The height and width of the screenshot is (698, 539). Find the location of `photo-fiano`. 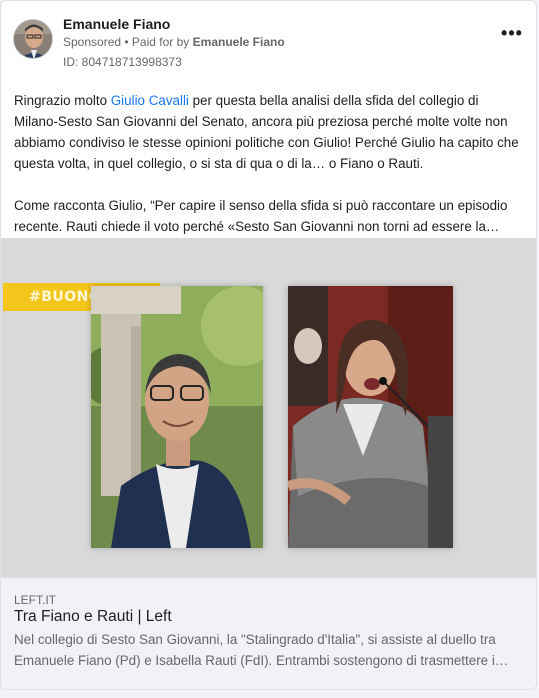

photo-fiano is located at coordinates (177, 417).